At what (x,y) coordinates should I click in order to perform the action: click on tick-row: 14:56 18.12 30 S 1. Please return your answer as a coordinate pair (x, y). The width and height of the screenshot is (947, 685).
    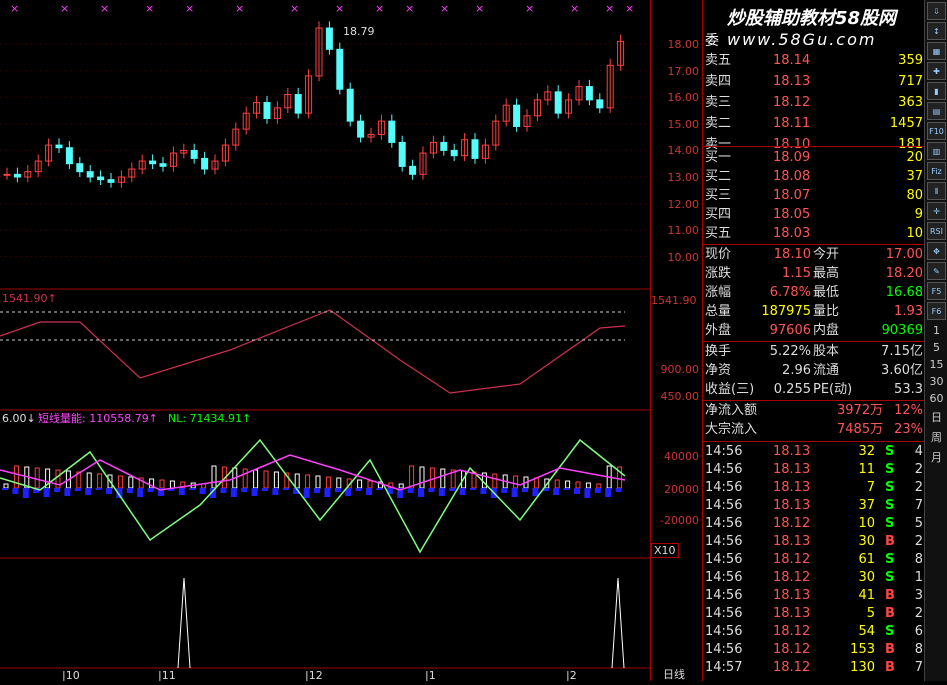
    Looking at the image, I should click on (814, 578).